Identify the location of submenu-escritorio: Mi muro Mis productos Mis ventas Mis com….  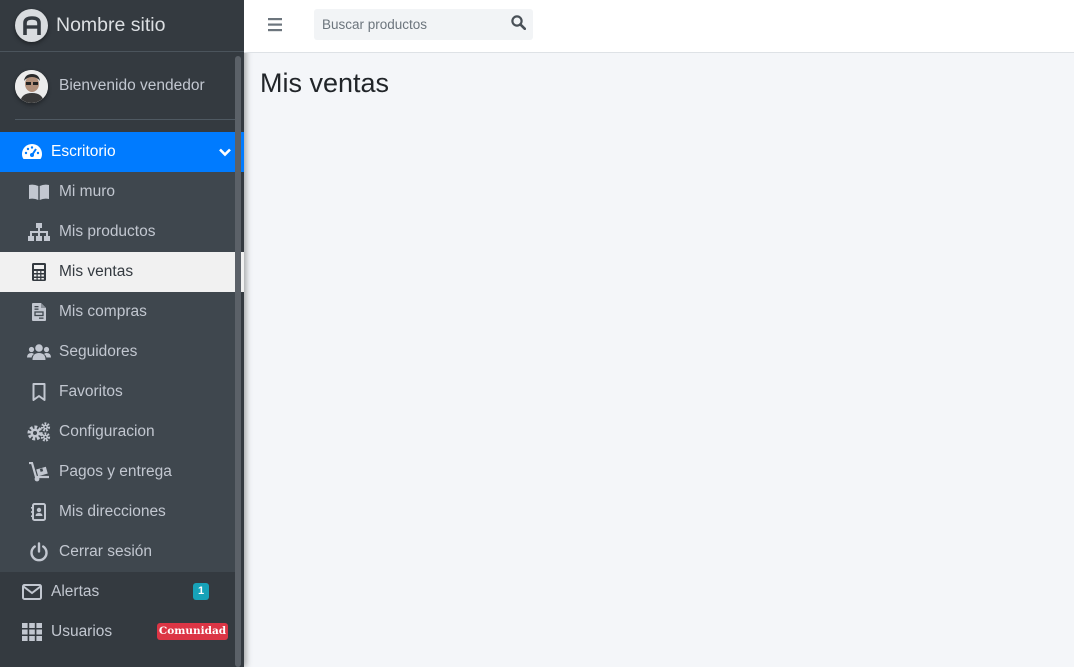
(122, 372).